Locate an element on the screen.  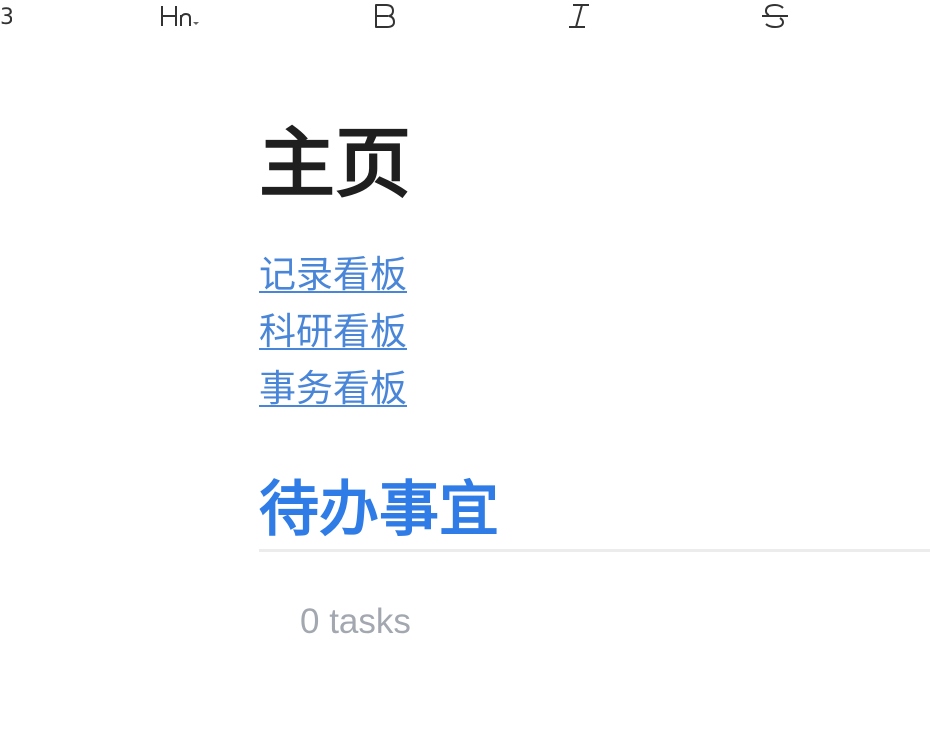
bold-button is located at coordinates (385, 17).